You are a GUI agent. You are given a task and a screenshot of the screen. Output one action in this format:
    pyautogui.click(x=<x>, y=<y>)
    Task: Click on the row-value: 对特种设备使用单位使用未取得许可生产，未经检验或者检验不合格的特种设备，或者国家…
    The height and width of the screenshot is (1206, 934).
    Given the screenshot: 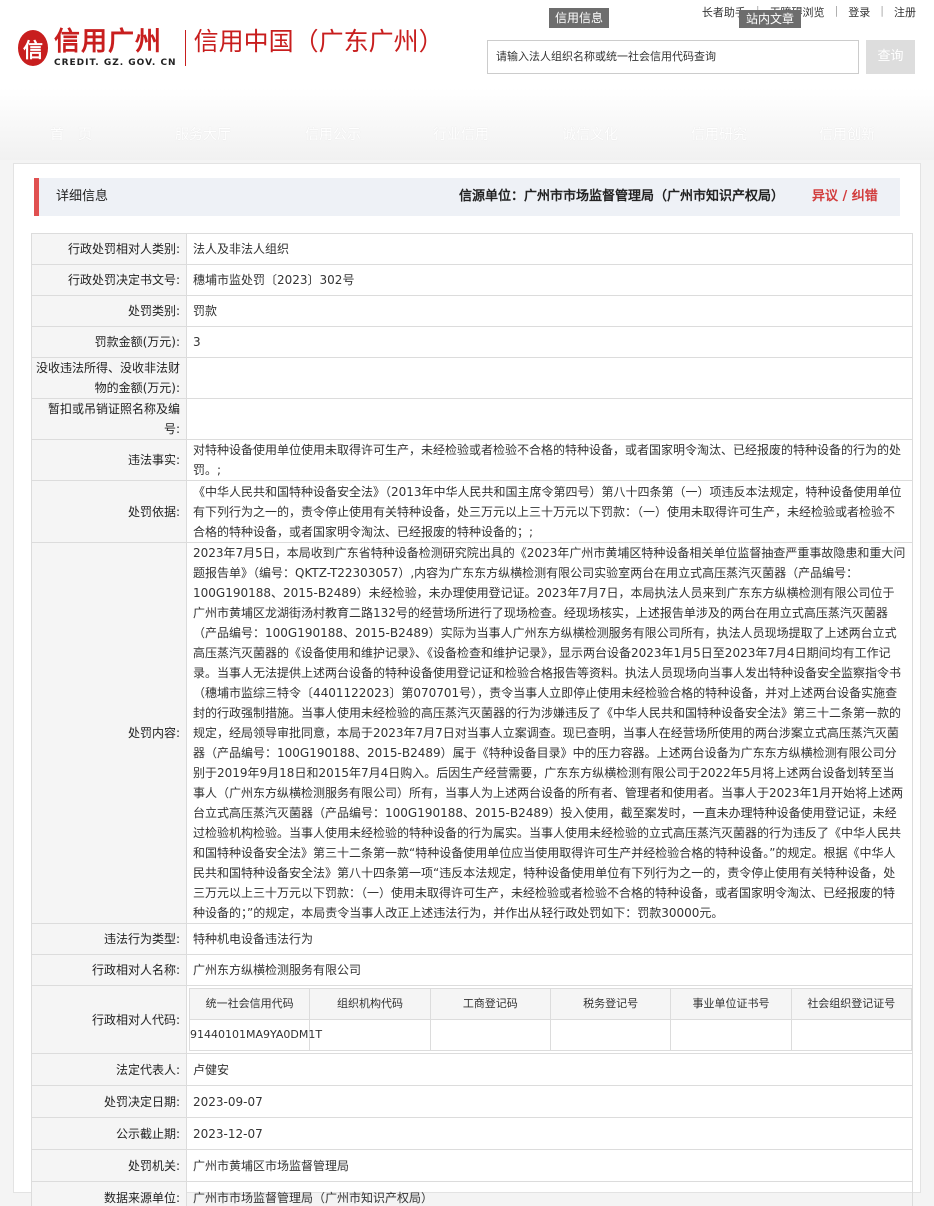 What is the action you would take?
    pyautogui.click(x=549, y=460)
    